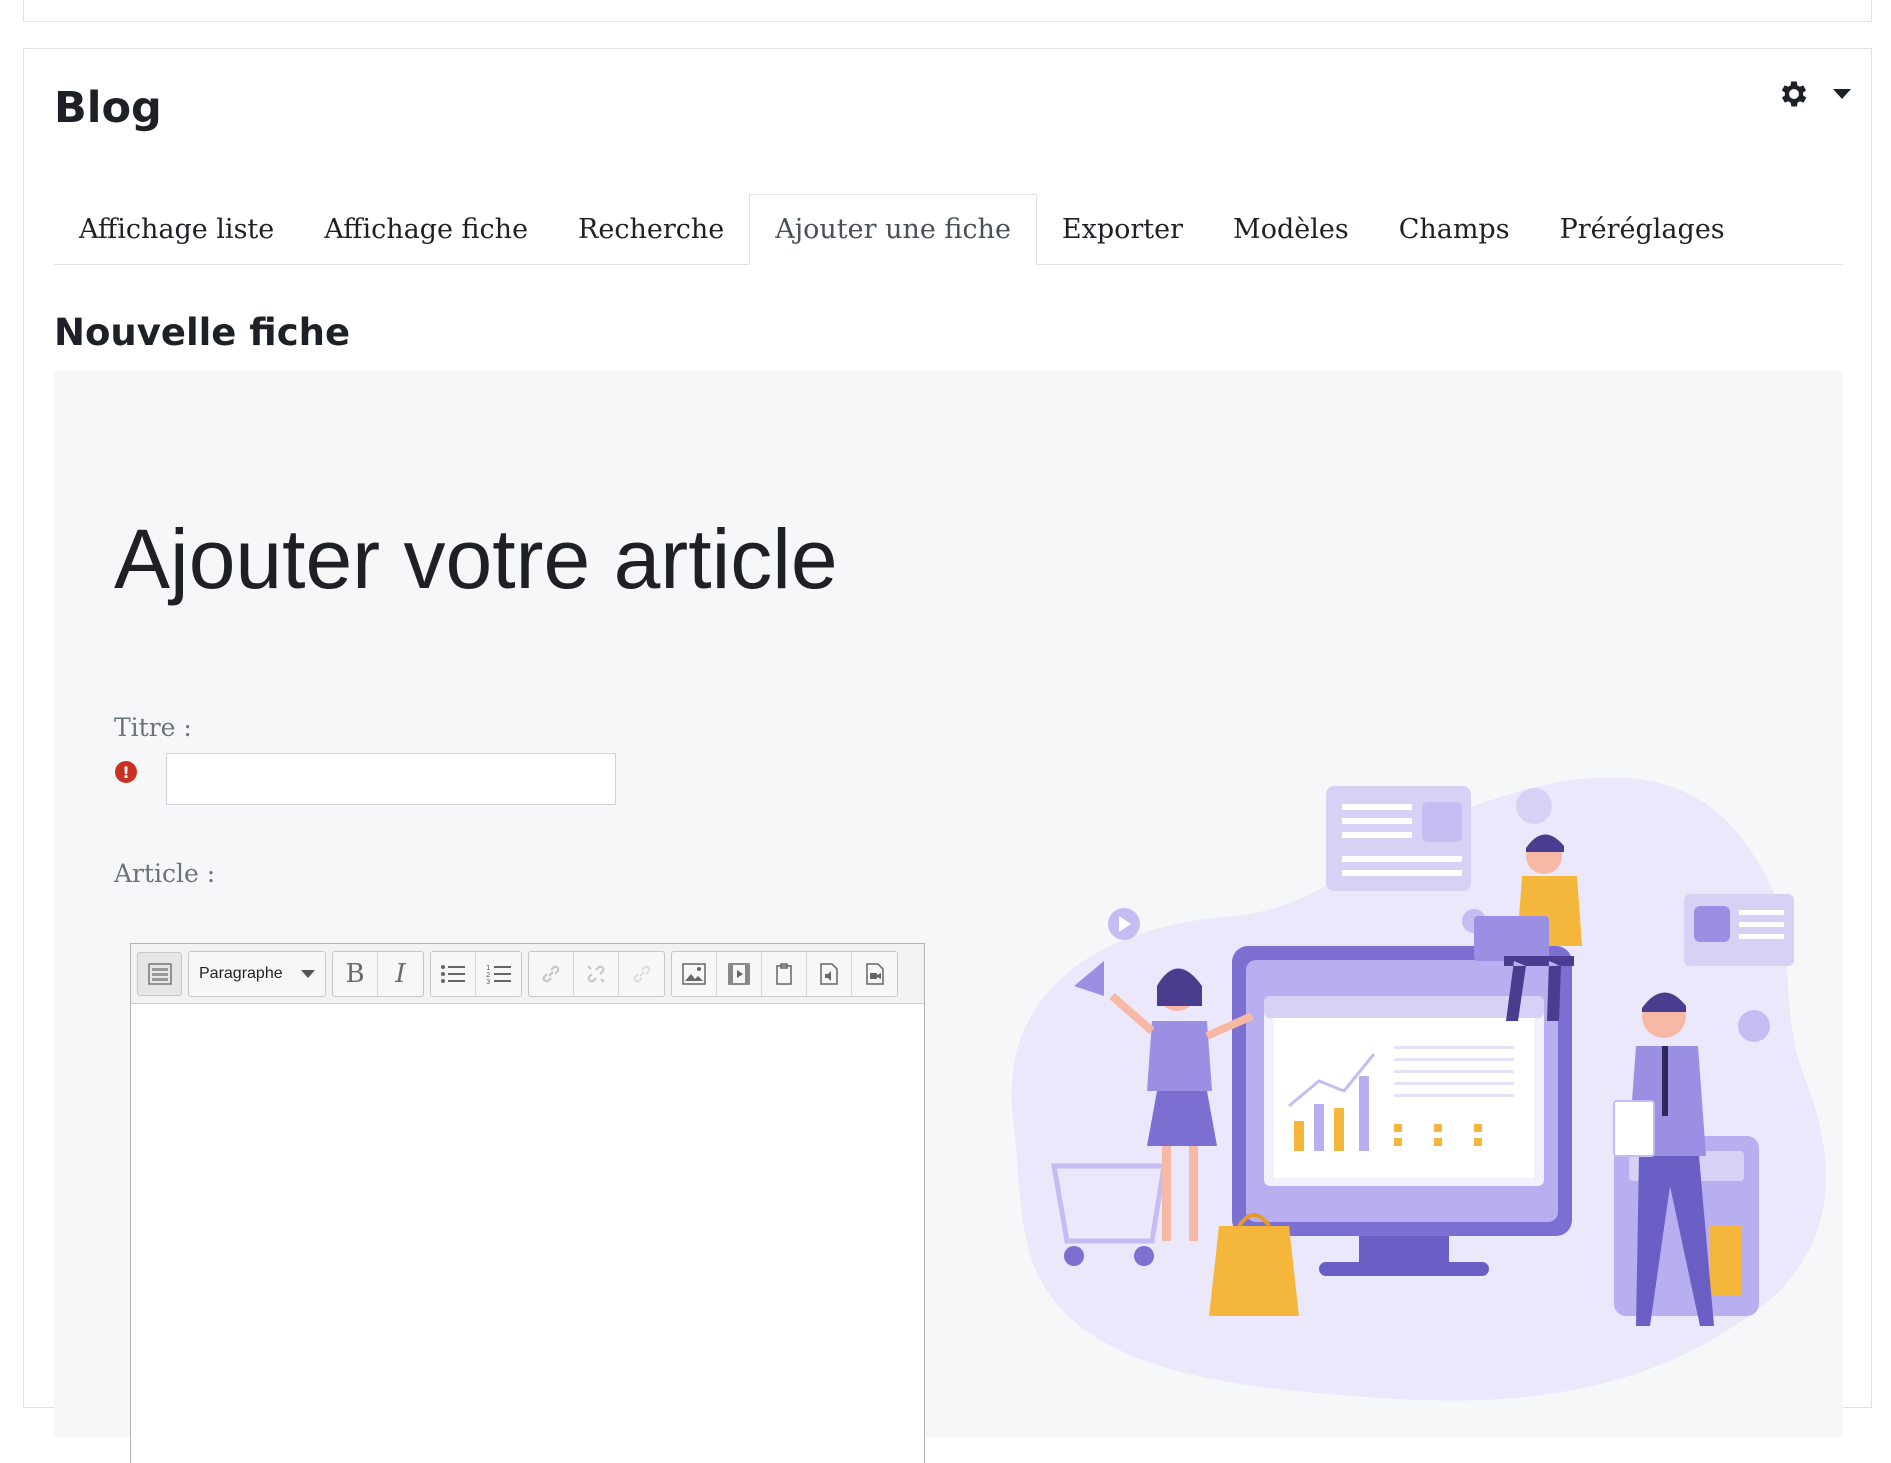 The width and height of the screenshot is (1891, 1463). I want to click on previous-block, so click(947, 11).